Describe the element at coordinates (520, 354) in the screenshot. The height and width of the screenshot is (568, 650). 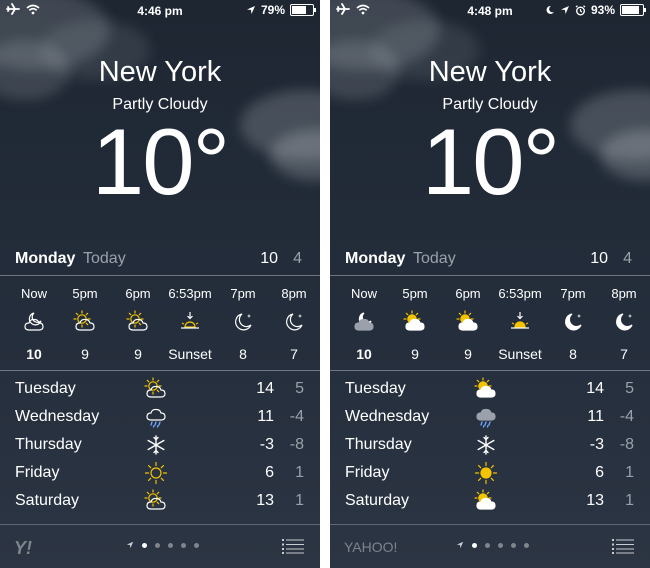
I see `hour-temperature: Sunset` at that location.